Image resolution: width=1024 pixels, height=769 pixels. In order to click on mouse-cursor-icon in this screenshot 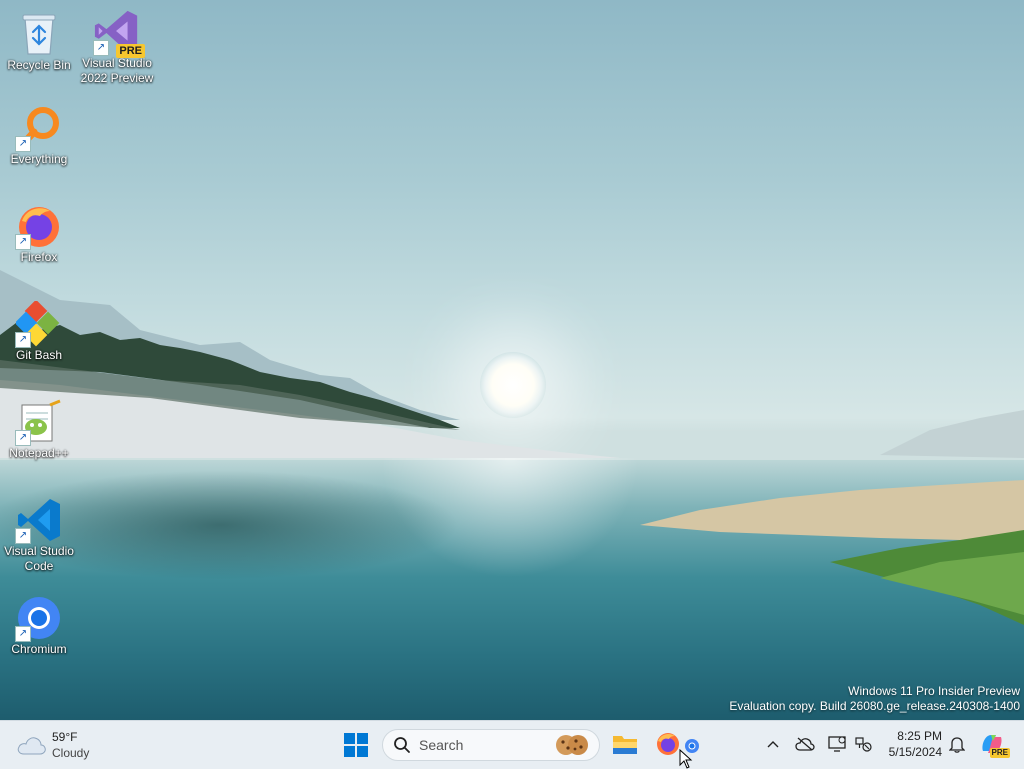, I will do `click(686, 759)`.